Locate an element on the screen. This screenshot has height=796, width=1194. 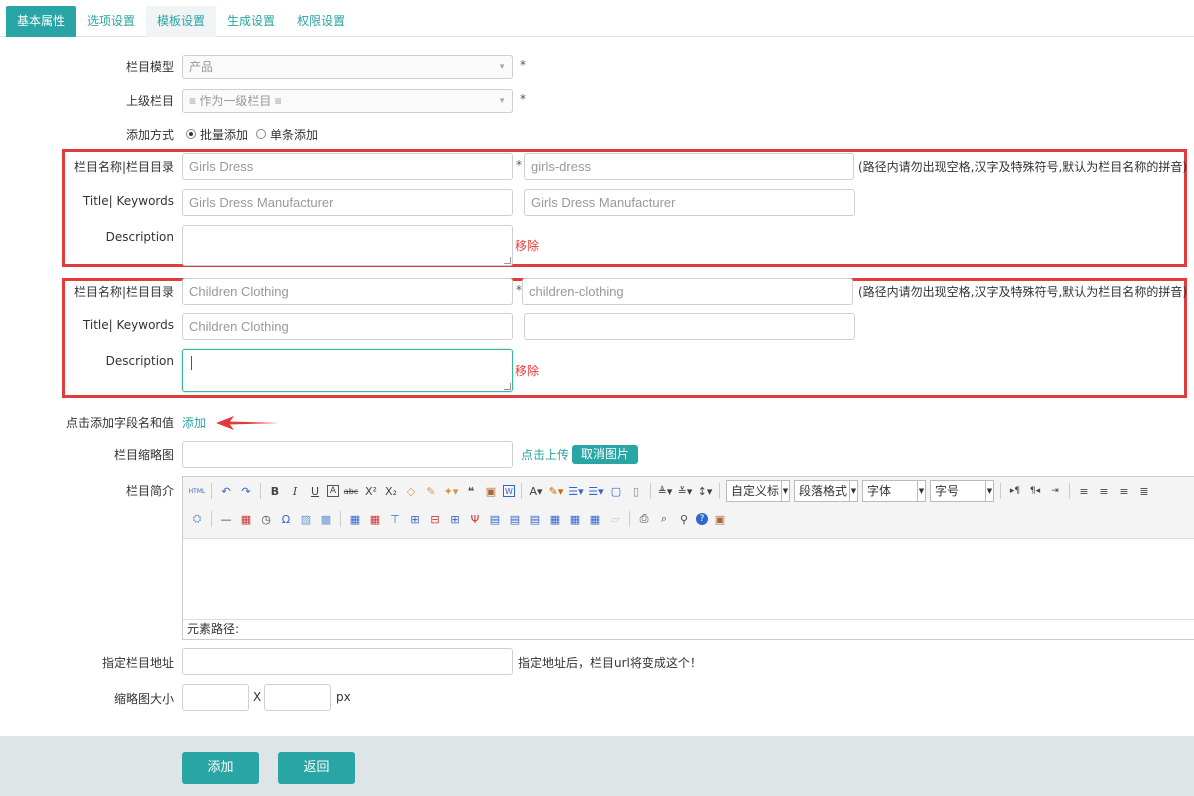
special-char-icon: Ω is located at coordinates (286, 519).